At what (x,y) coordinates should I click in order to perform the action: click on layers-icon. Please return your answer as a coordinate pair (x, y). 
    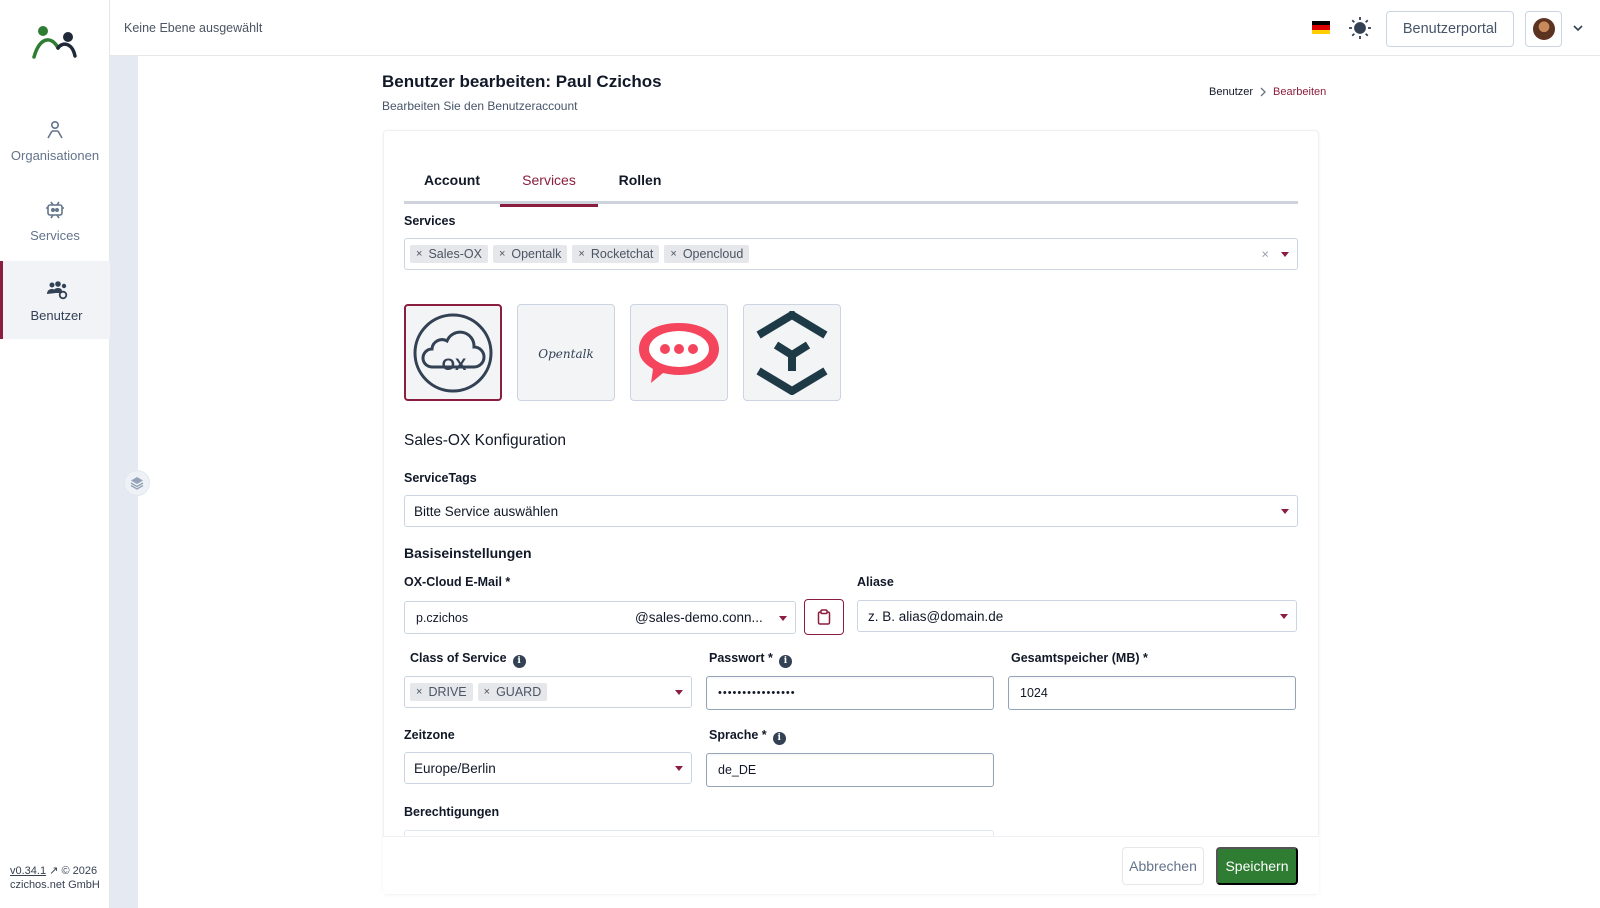
    Looking at the image, I should click on (137, 483).